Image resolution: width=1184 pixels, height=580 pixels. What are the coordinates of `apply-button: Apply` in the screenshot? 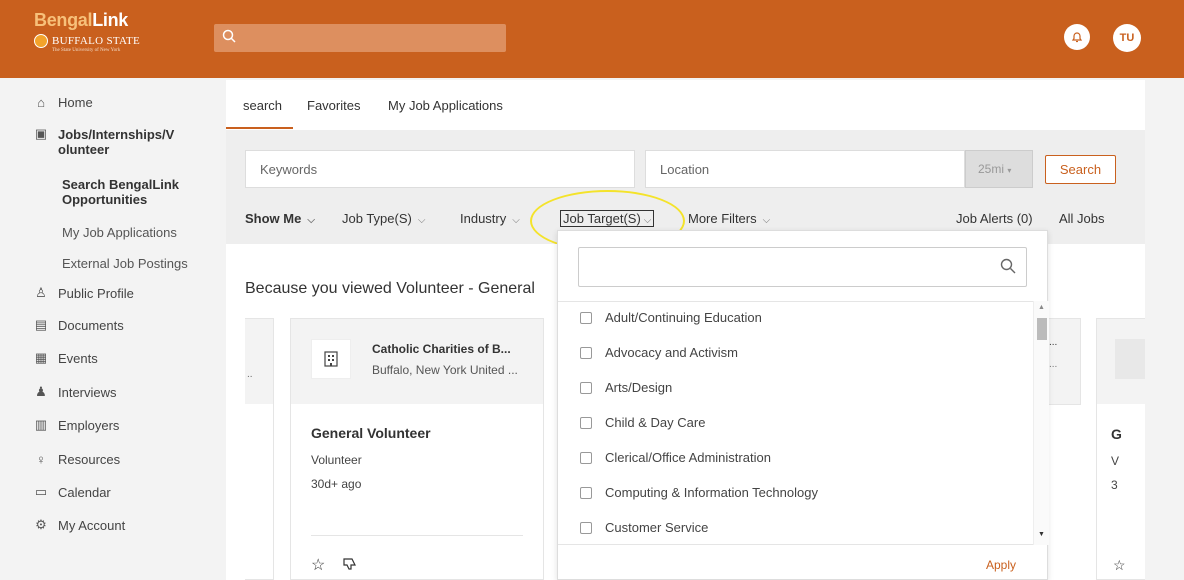 It's located at (1001, 565).